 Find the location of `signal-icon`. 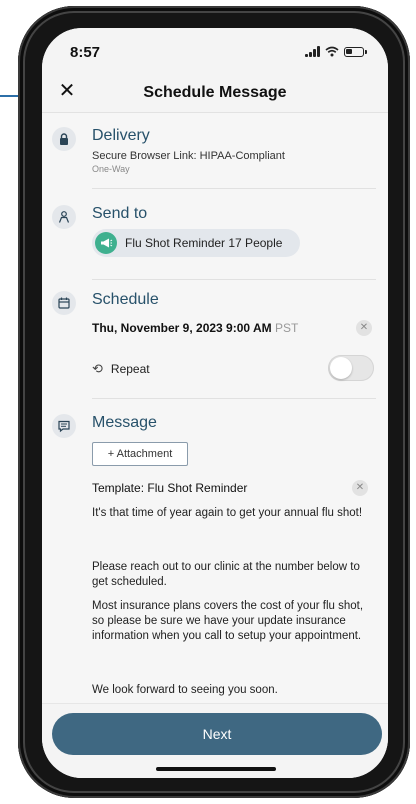

signal-icon is located at coordinates (312, 51).